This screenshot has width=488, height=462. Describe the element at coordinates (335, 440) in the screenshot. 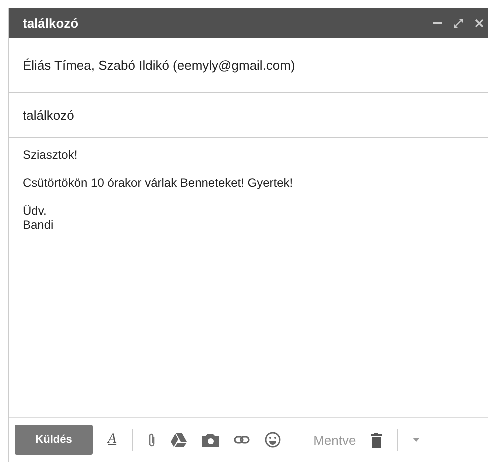

I see `saved-status: Mentve` at that location.